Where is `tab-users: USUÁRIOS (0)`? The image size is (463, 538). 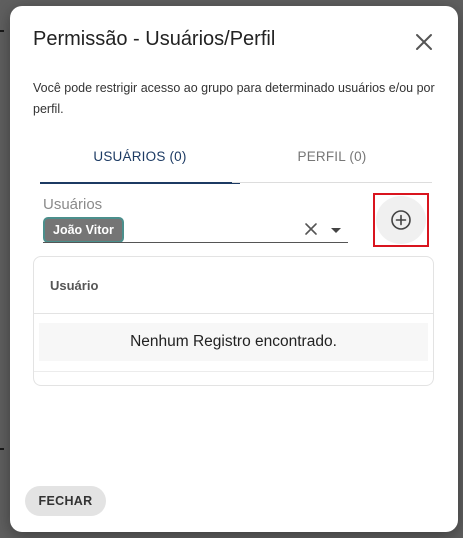
tab-users: USUÁRIOS (0) is located at coordinates (140, 164).